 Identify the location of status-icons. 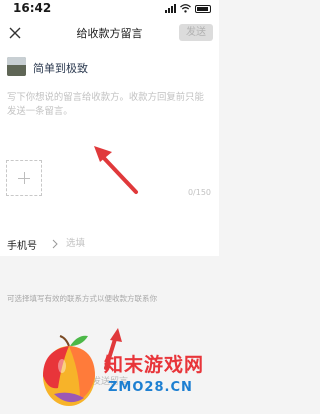
(188, 8).